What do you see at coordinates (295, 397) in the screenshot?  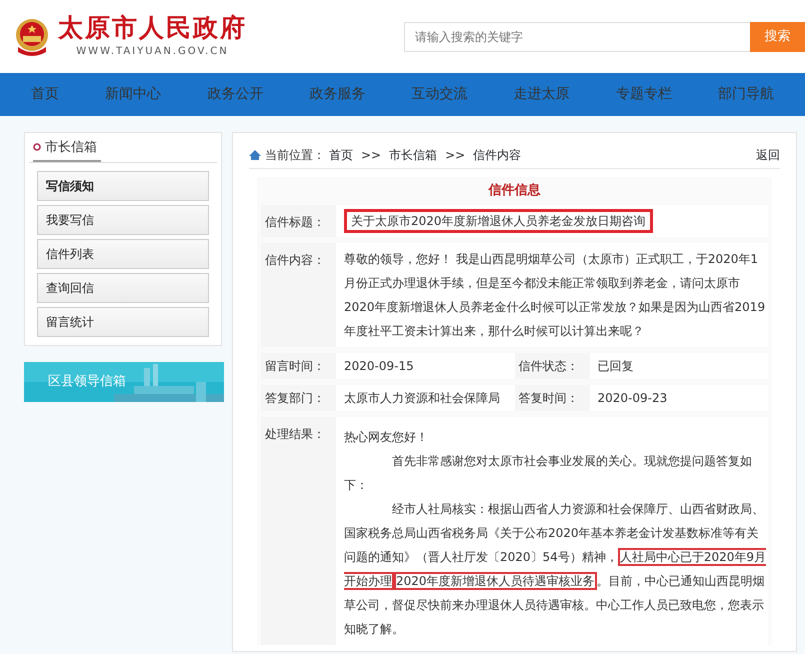 I see `field-label: 答复部门：` at bounding box center [295, 397].